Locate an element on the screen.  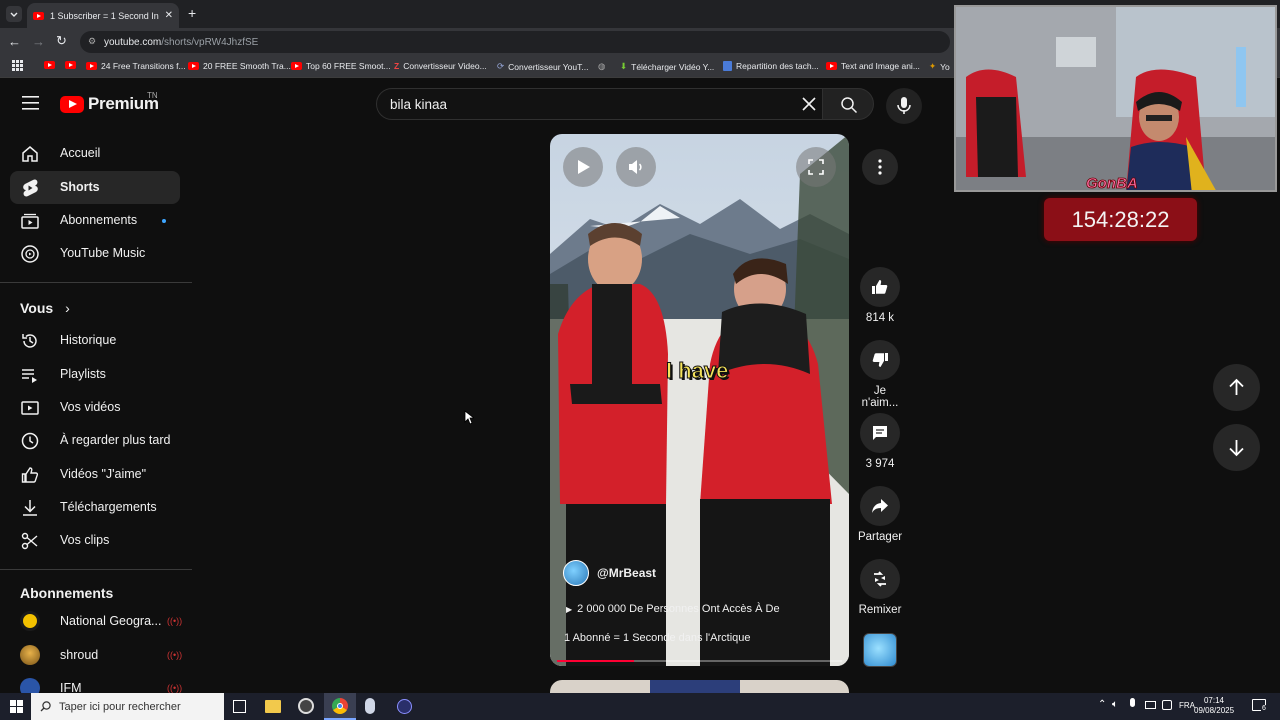
play-button is located at coordinates (583, 167).